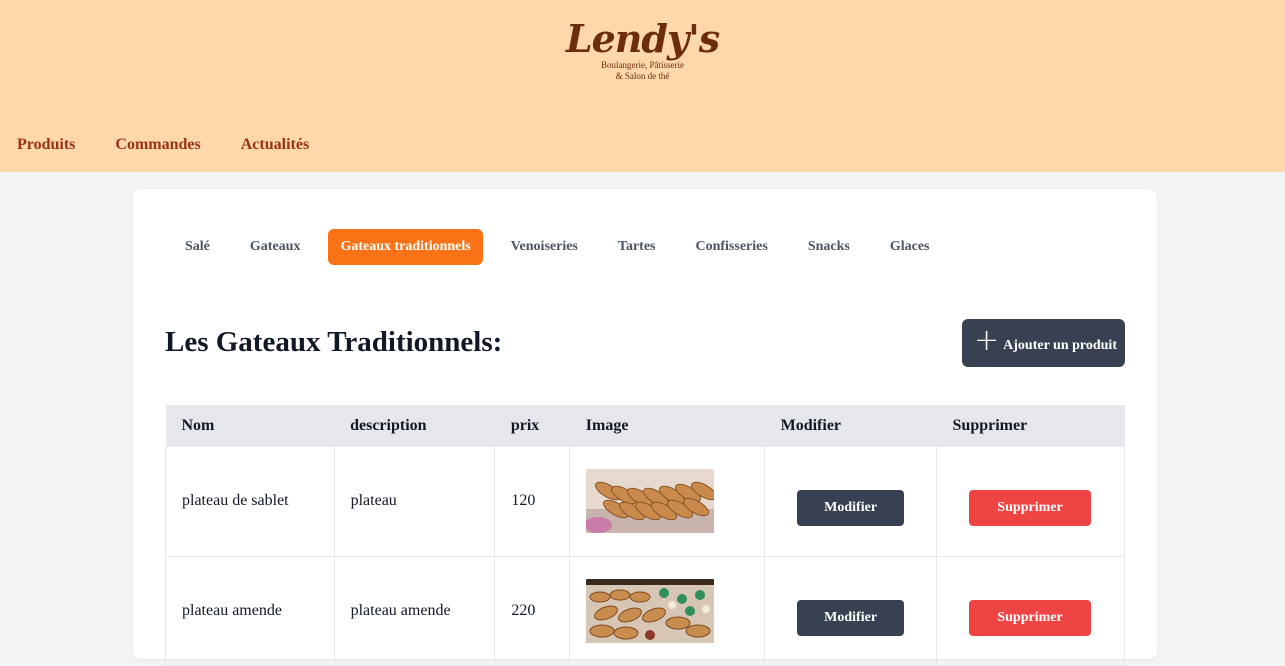  Describe the element at coordinates (532, 502) in the screenshot. I see `cell-prix: 120` at that location.